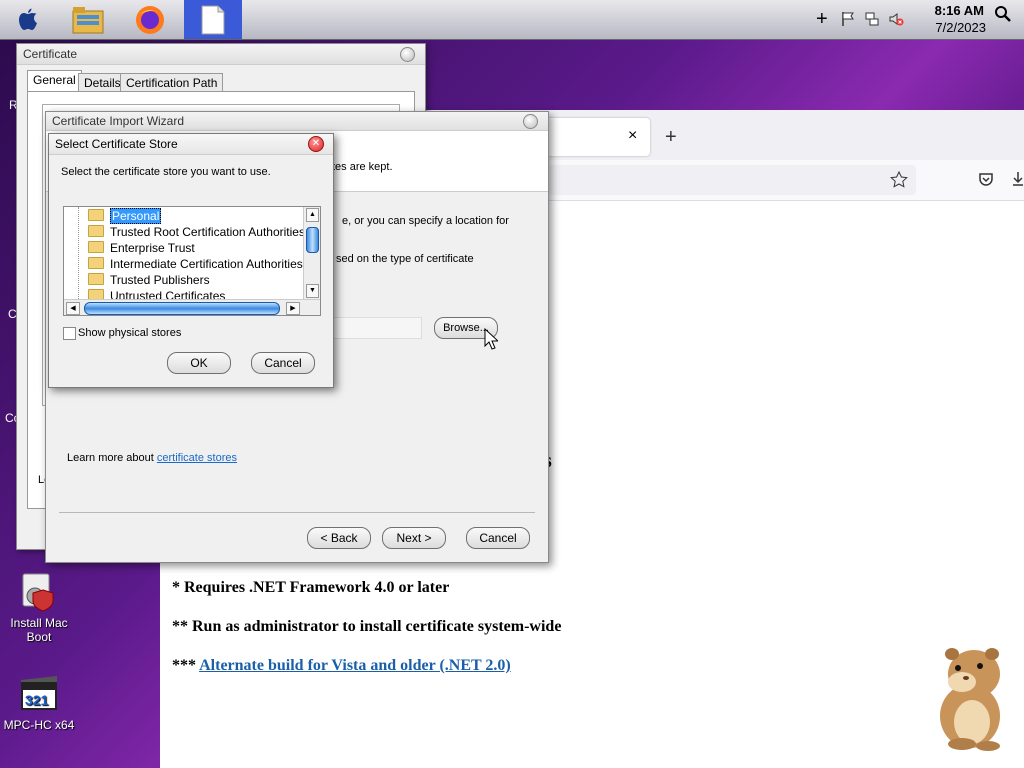  What do you see at coordinates (88, 20) in the screenshot?
I see `file-manager-icon` at bounding box center [88, 20].